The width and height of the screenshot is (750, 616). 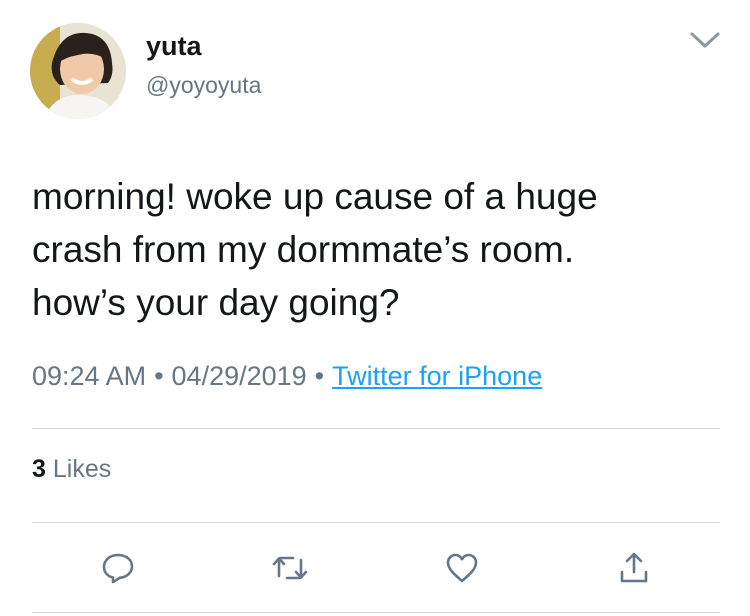 What do you see at coordinates (82, 469) in the screenshot?
I see `likes-label: Likes` at bounding box center [82, 469].